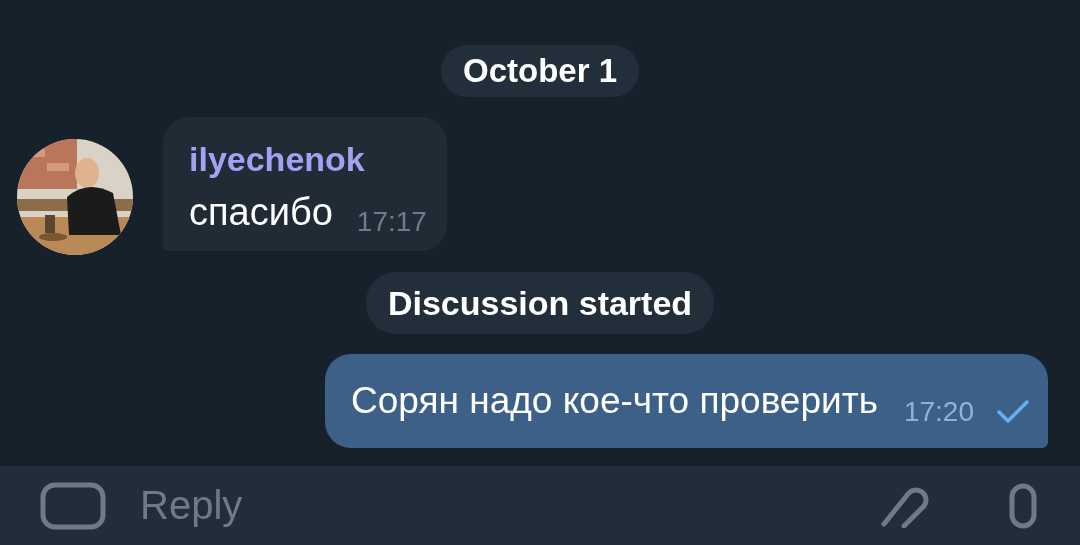 Image resolution: width=1080 pixels, height=545 pixels. What do you see at coordinates (540, 505) in the screenshot?
I see `composer-bar: Reply` at bounding box center [540, 505].